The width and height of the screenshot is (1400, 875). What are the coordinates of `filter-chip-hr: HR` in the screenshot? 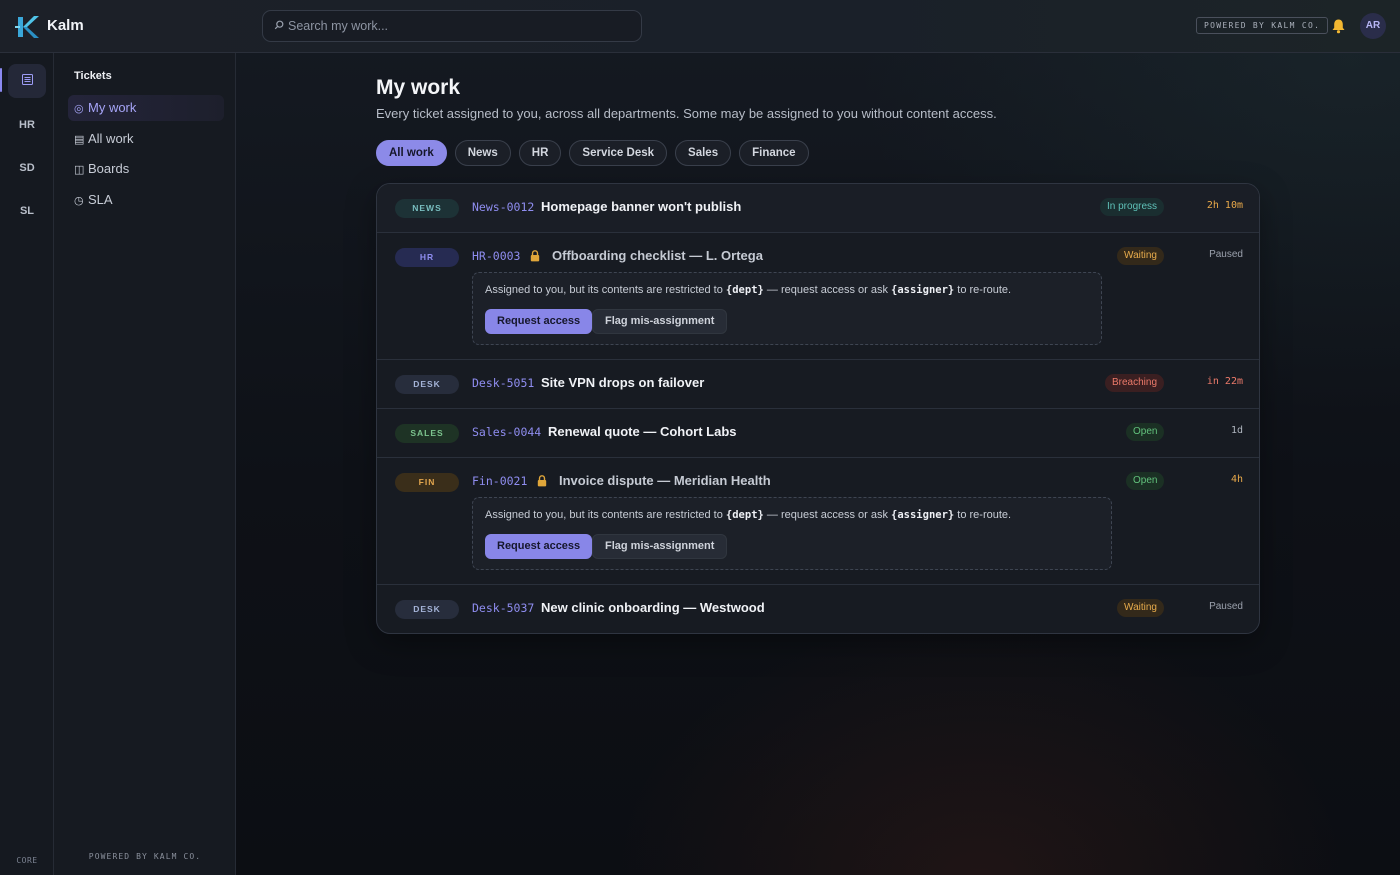 It's located at (540, 153).